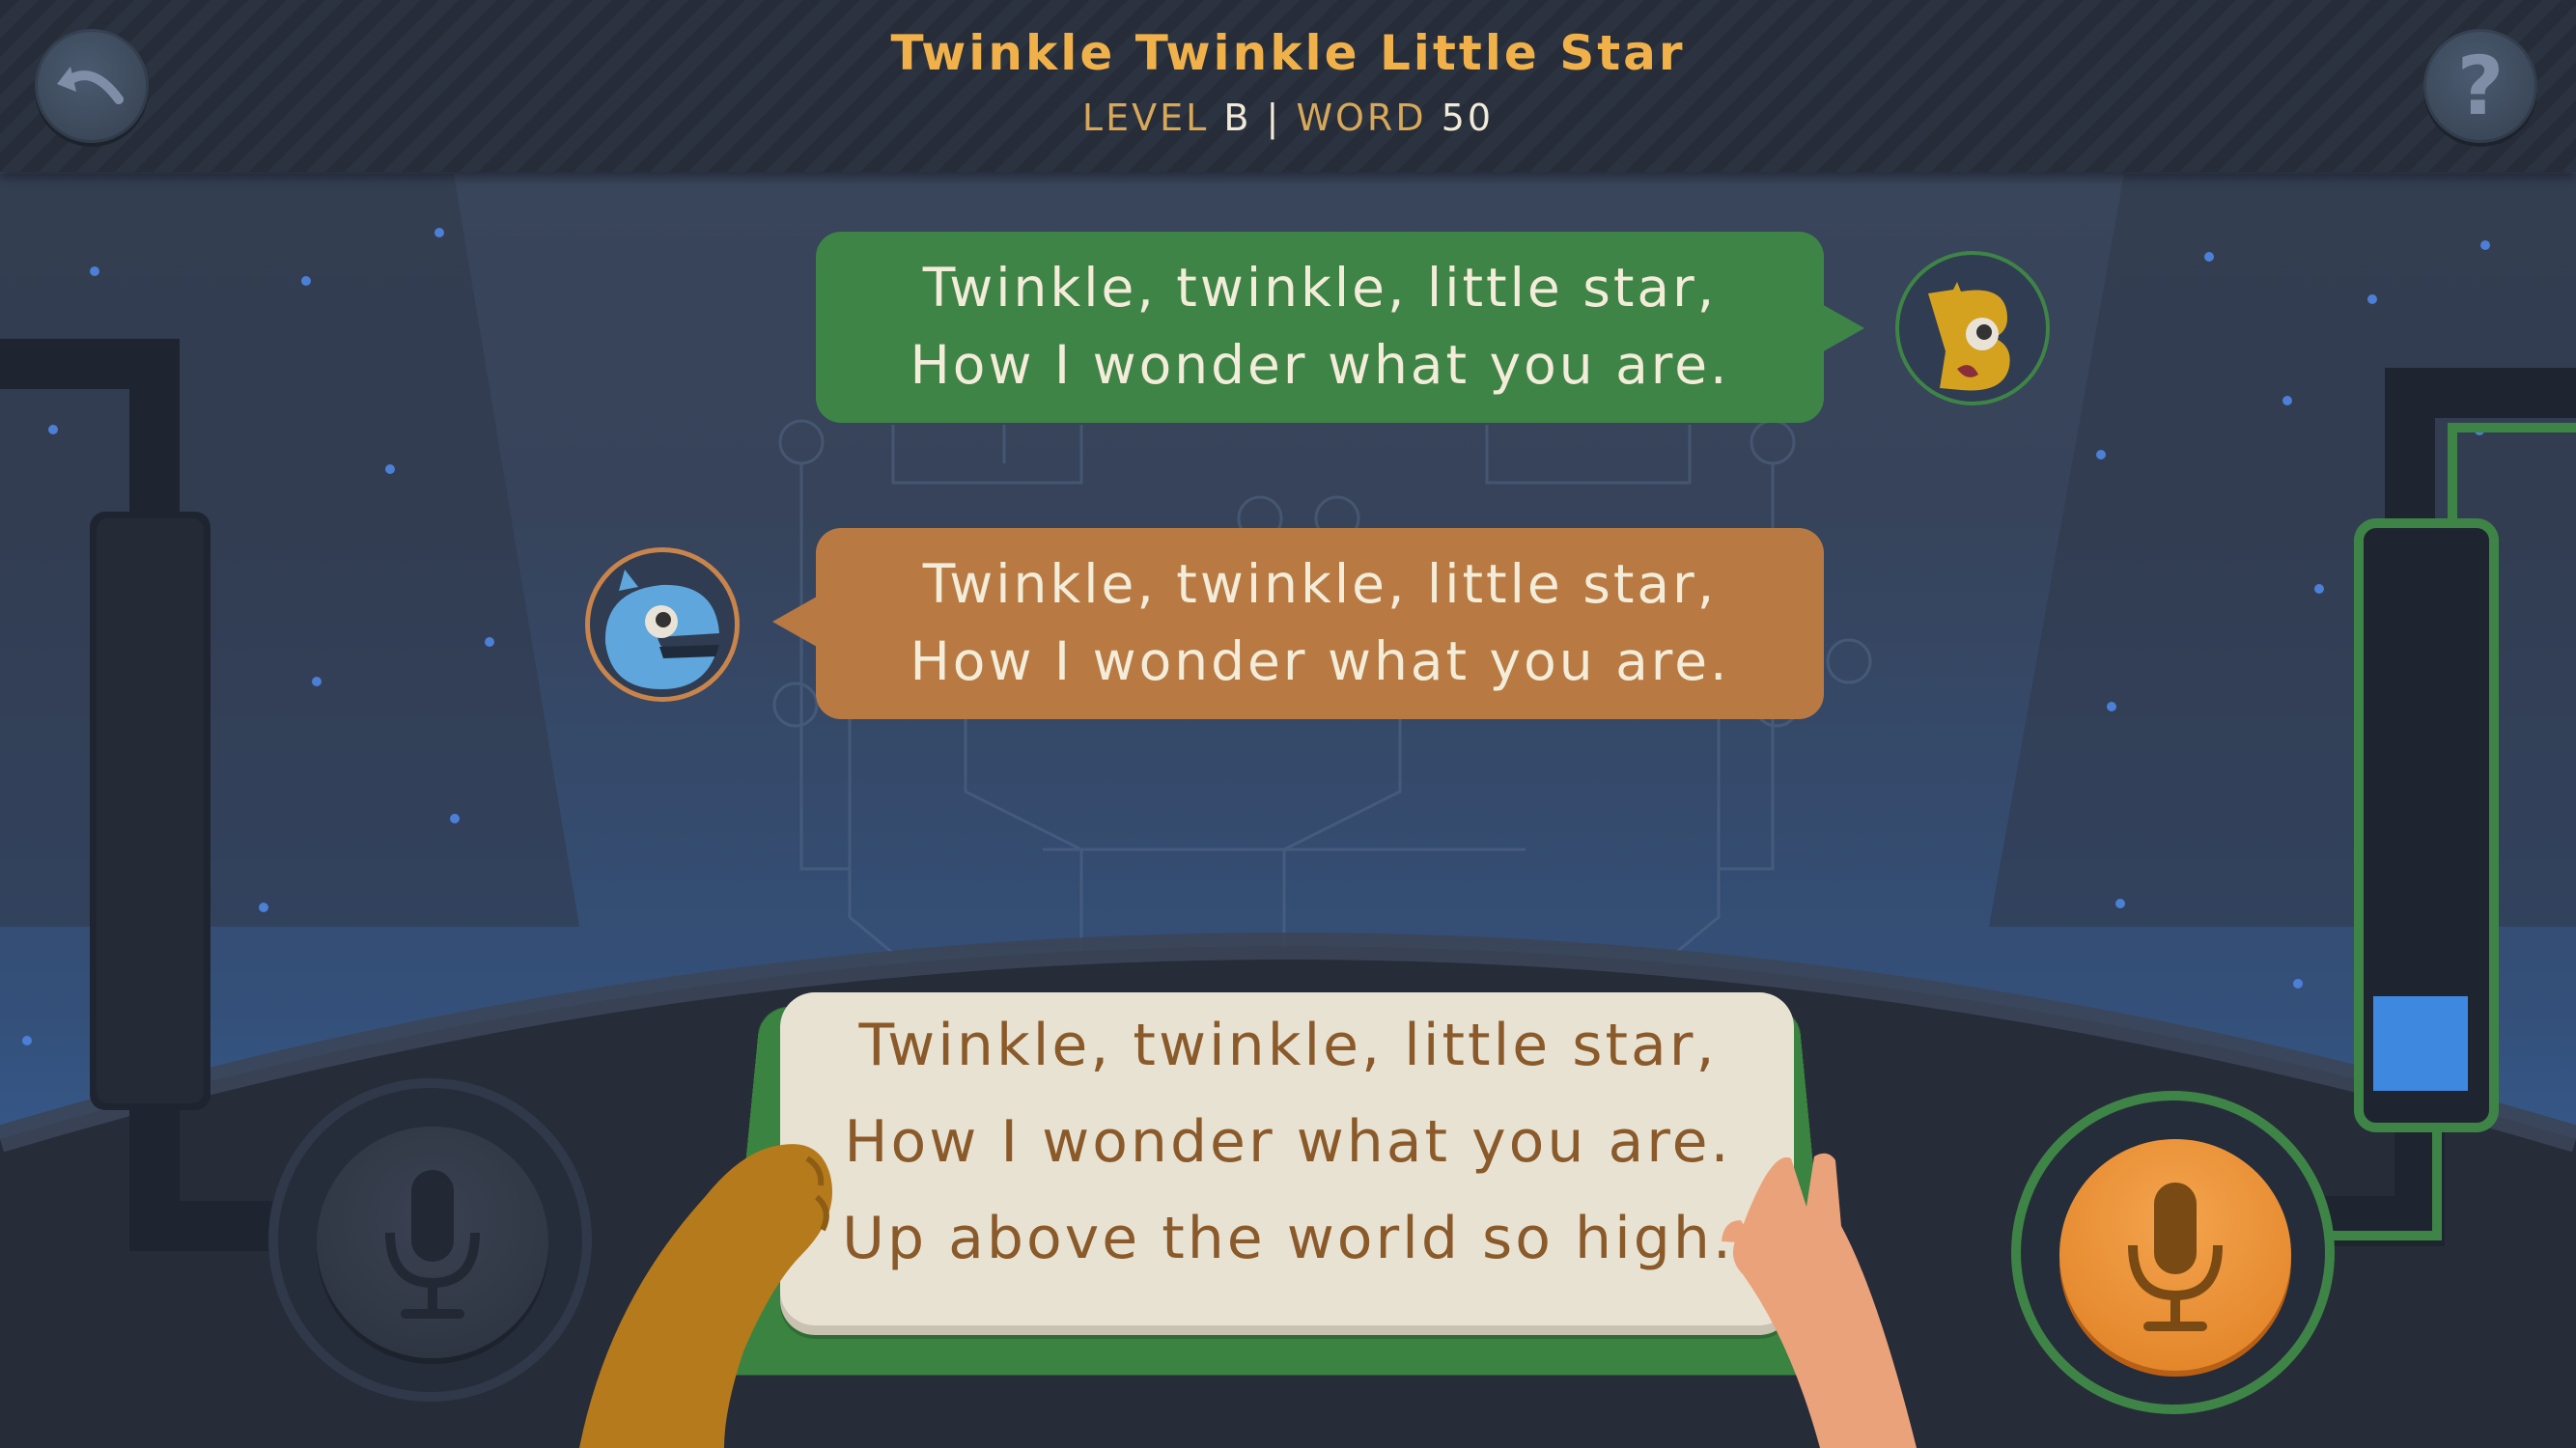 The image size is (2576, 1448). Describe the element at coordinates (706, 1296) in the screenshot. I see `paw-hand` at that location.